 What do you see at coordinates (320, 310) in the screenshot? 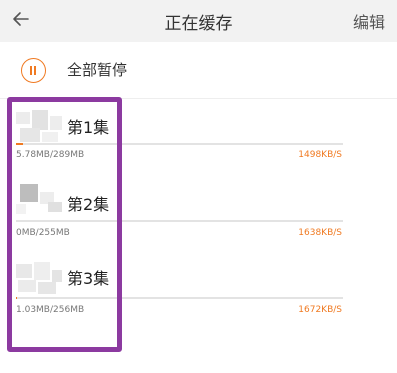
I see `speed-text: 1672KB/S` at bounding box center [320, 310].